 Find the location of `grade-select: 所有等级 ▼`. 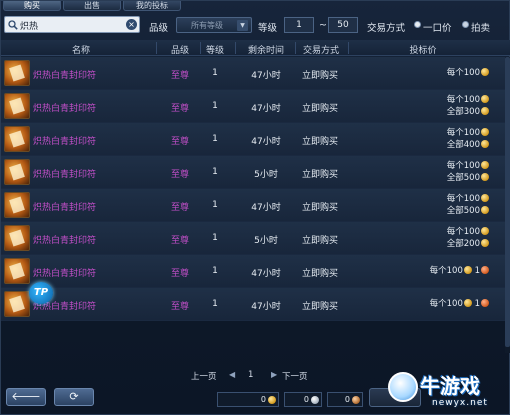

grade-select: 所有等级 ▼ is located at coordinates (214, 25).